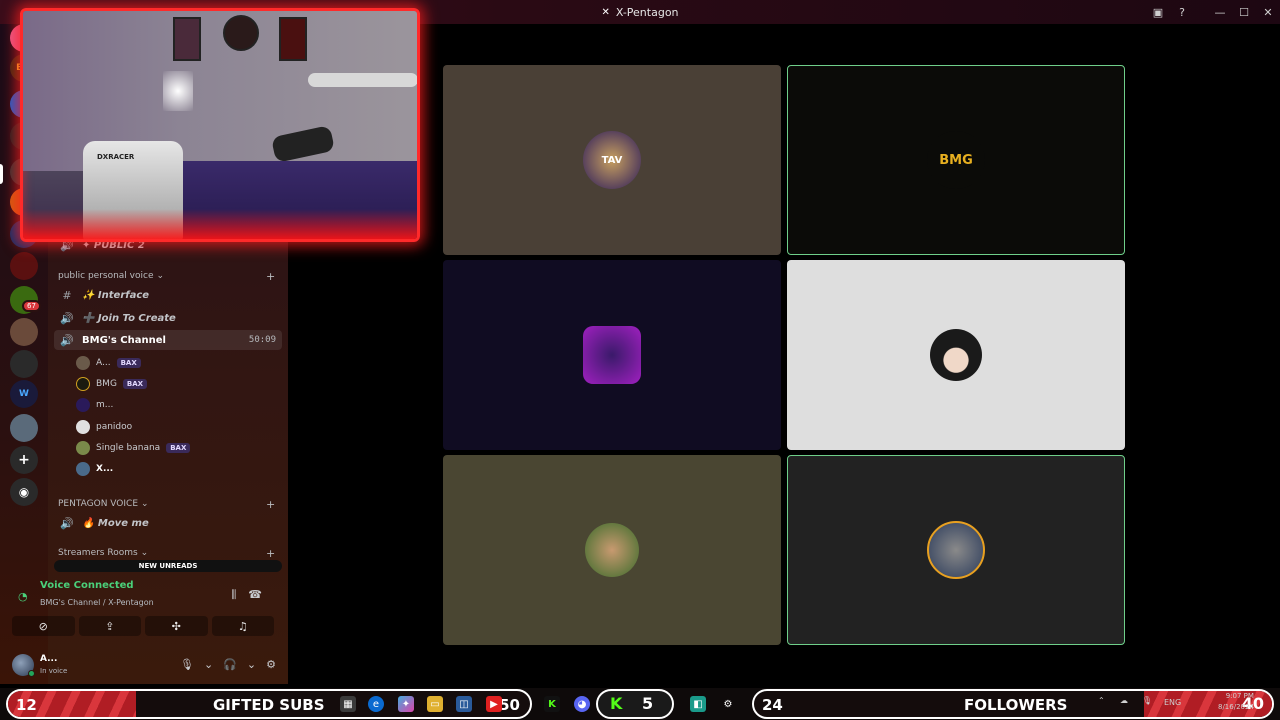  I want to click on kick-logo-icon: K, so click(616, 703).